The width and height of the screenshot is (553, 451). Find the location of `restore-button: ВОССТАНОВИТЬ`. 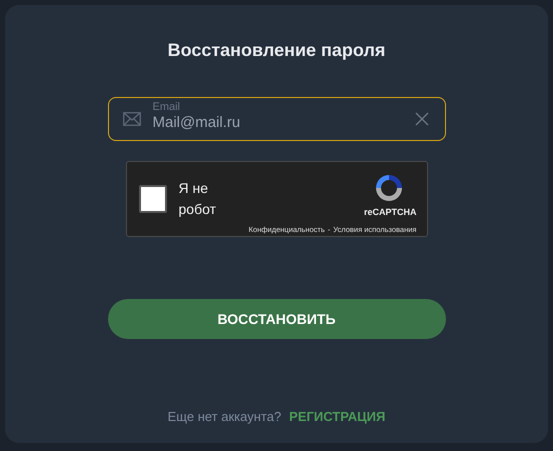

restore-button: ВОССТАНОВИТЬ is located at coordinates (277, 319).